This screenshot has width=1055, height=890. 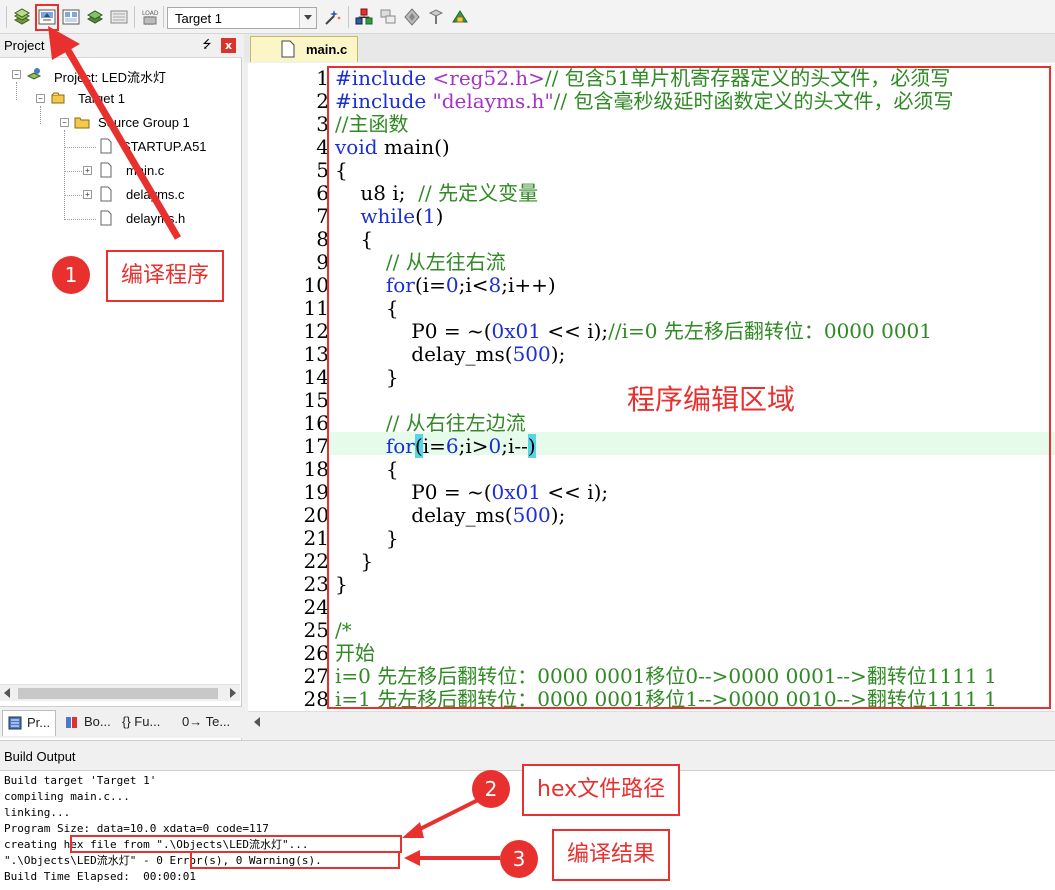 What do you see at coordinates (295, 860) in the screenshot?
I see `build-result-highlight` at bounding box center [295, 860].